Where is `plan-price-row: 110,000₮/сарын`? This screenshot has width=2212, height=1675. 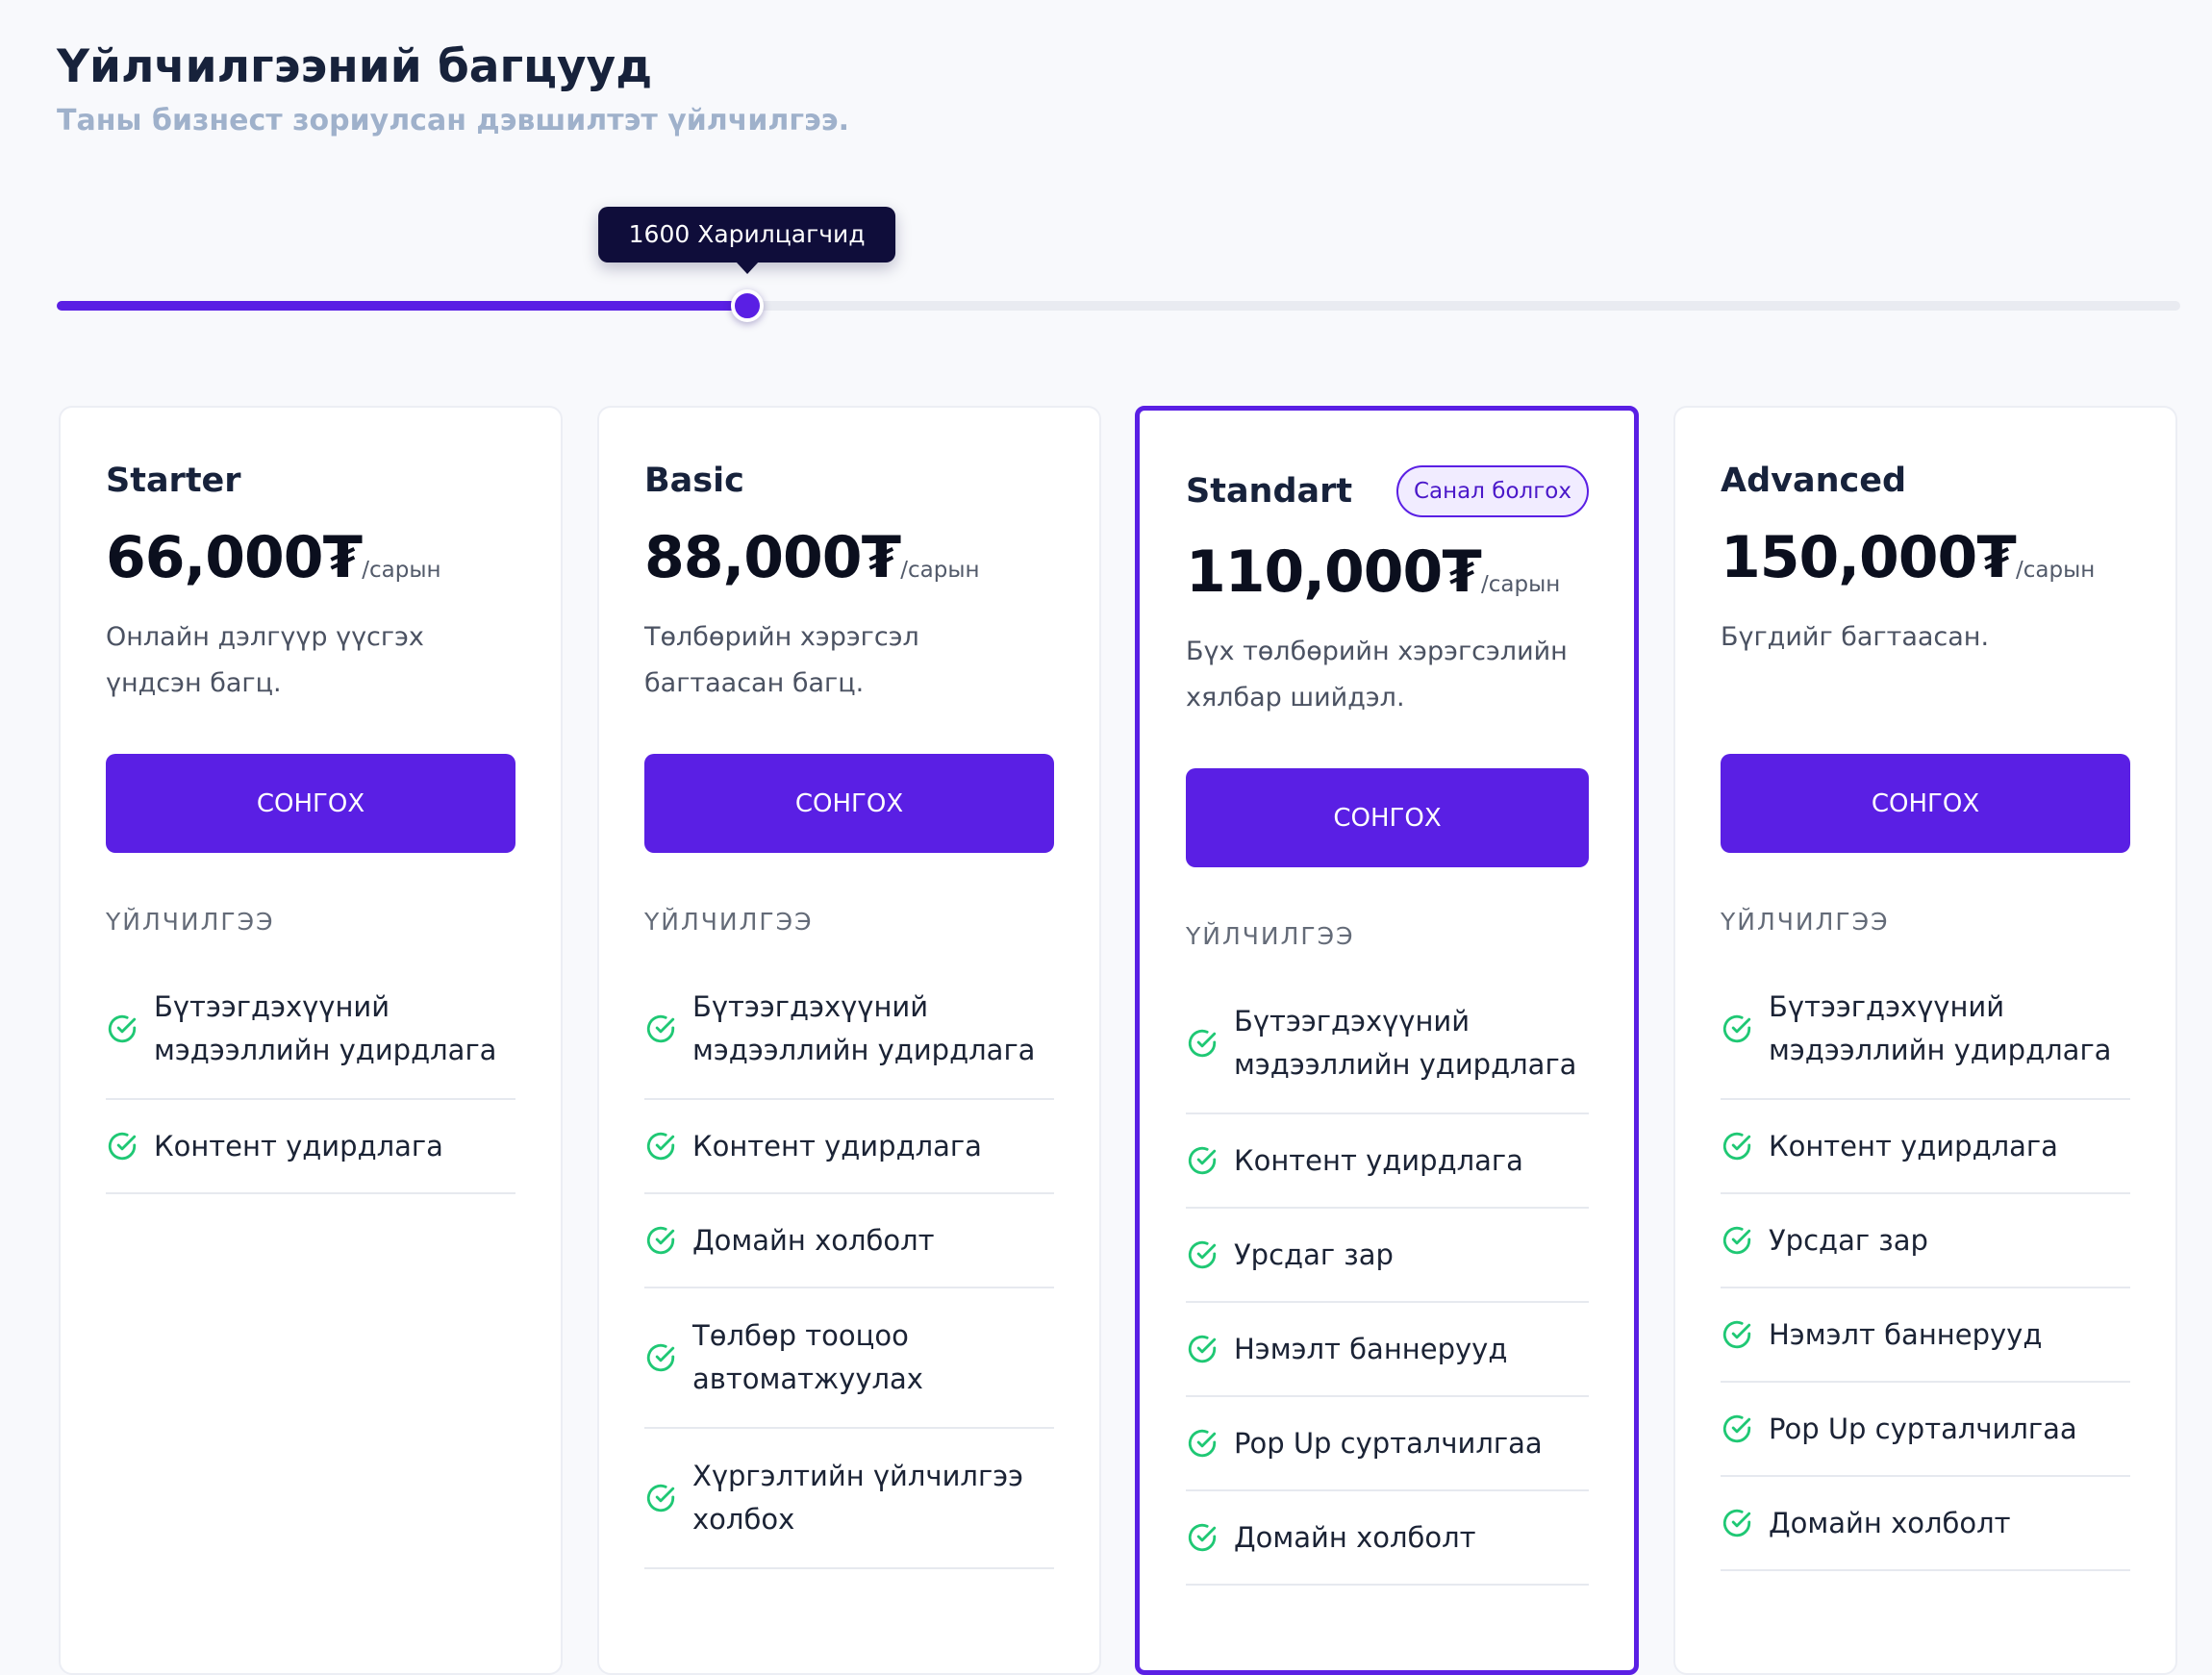
plan-price-row: 110,000₮/сарын is located at coordinates (1388, 572).